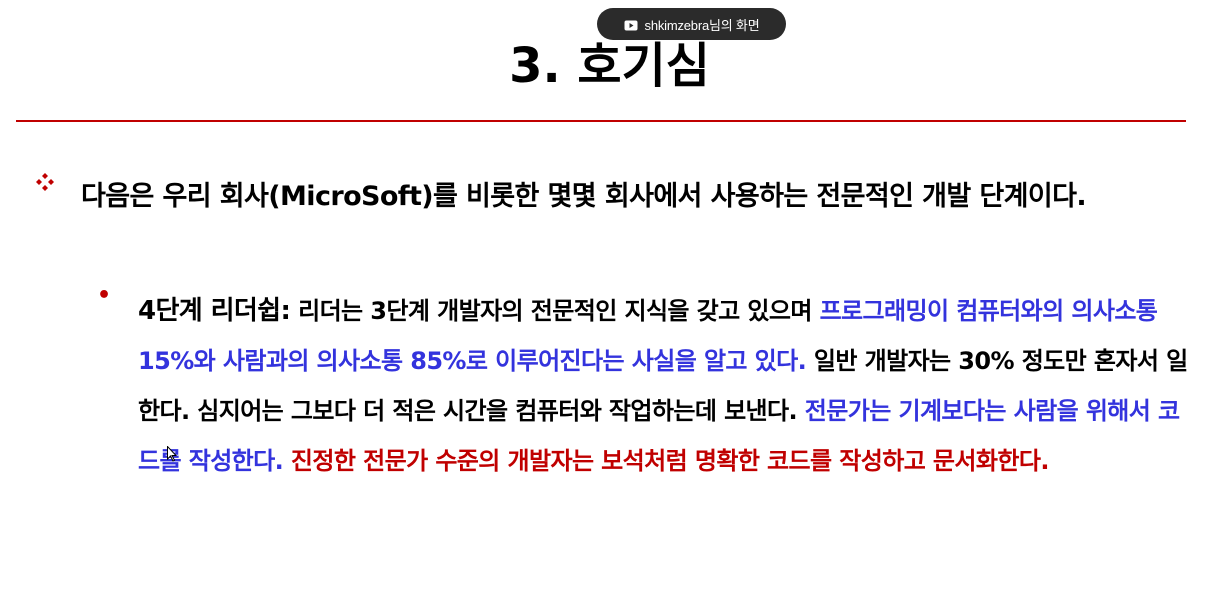 The height and width of the screenshot is (591, 1219). I want to click on mouse-cursor-icon, so click(172, 453).